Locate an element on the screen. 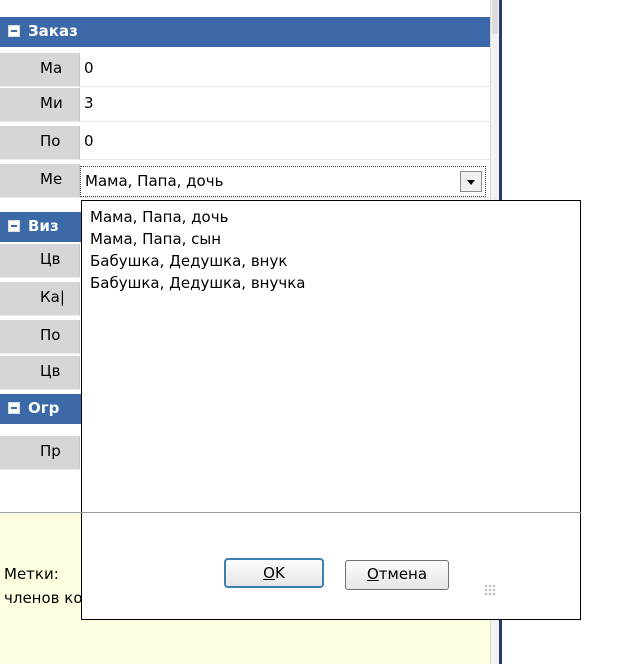  dropdown-value: Мама, Папа, дочь is located at coordinates (154, 181).